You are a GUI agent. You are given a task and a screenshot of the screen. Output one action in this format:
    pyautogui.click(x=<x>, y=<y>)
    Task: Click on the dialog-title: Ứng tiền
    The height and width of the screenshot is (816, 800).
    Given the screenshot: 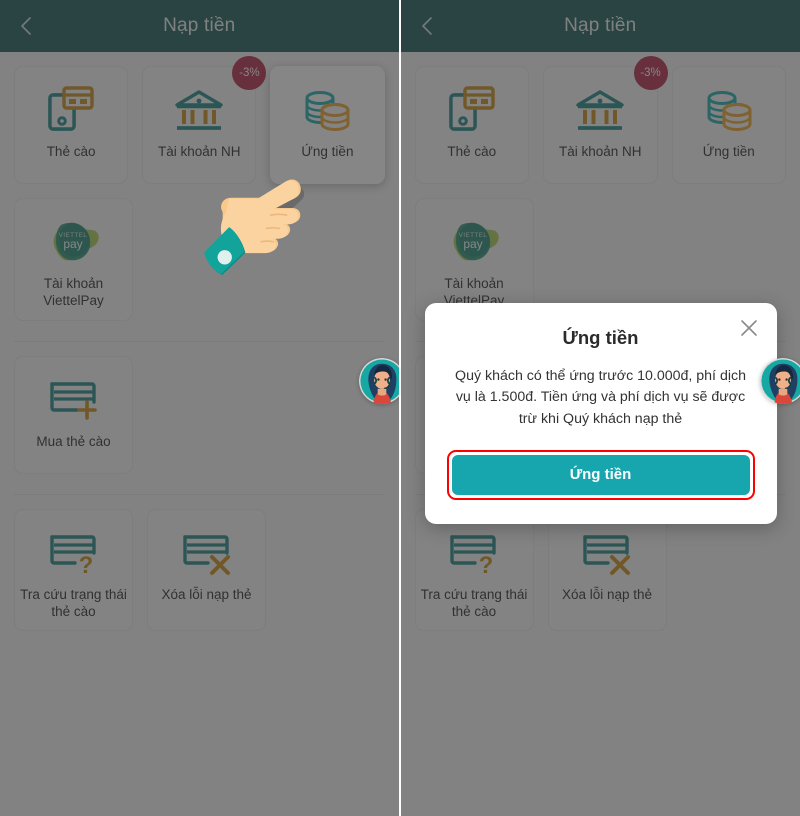 What is the action you would take?
    pyautogui.click(x=600, y=337)
    